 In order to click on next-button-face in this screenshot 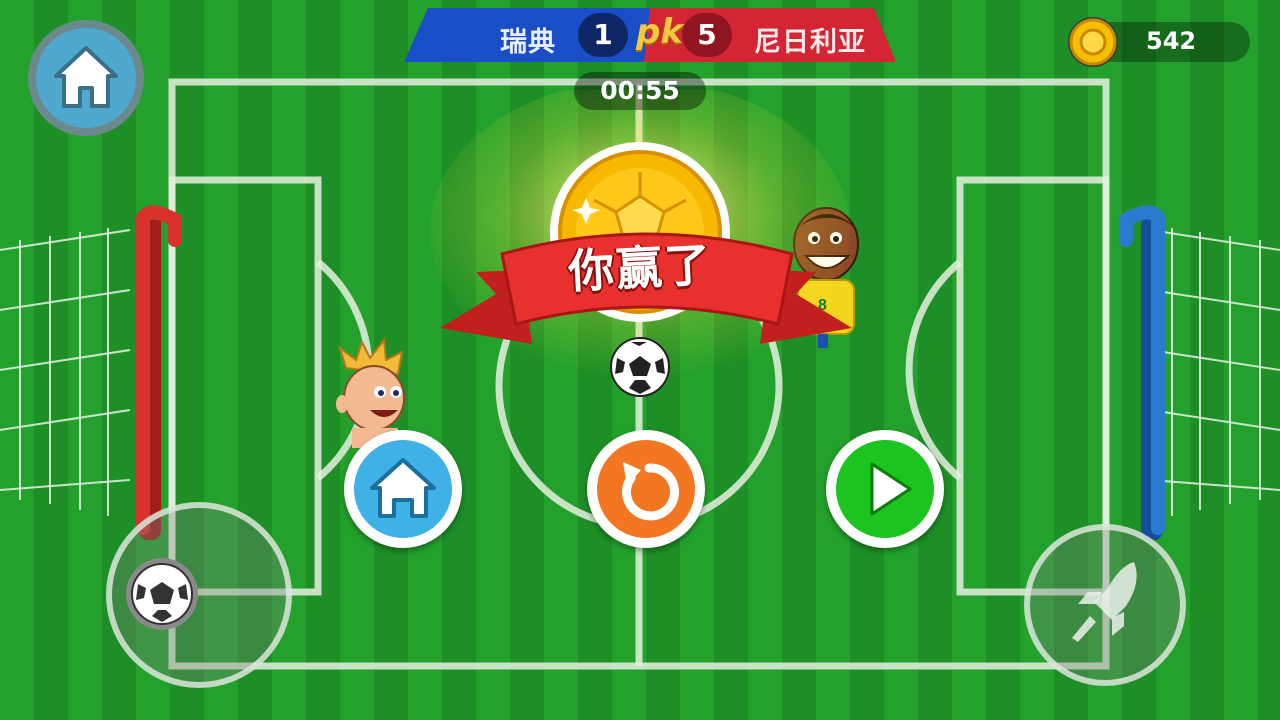, I will do `click(885, 489)`.